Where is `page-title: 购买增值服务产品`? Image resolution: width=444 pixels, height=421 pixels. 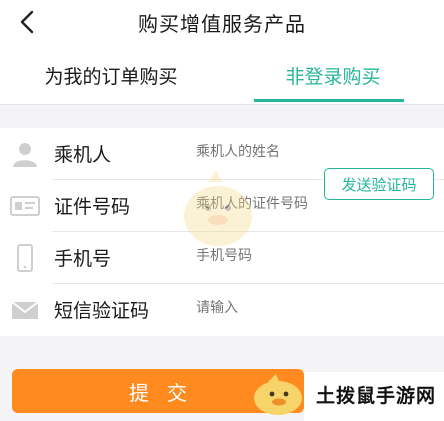 page-title: 购买增值服务产品 is located at coordinates (222, 24).